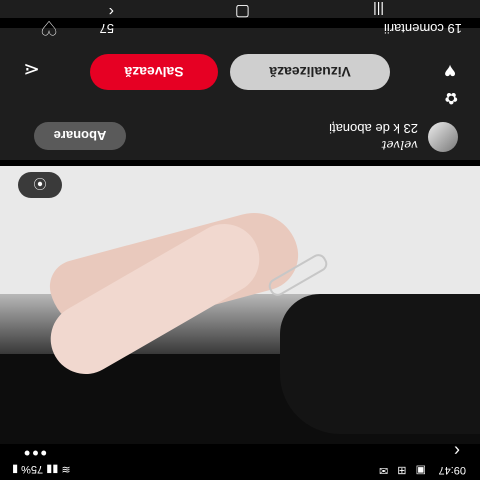 The image size is (480, 480). Describe the element at coordinates (450, 70) in the screenshot. I see `heart-icon: ♥` at that location.